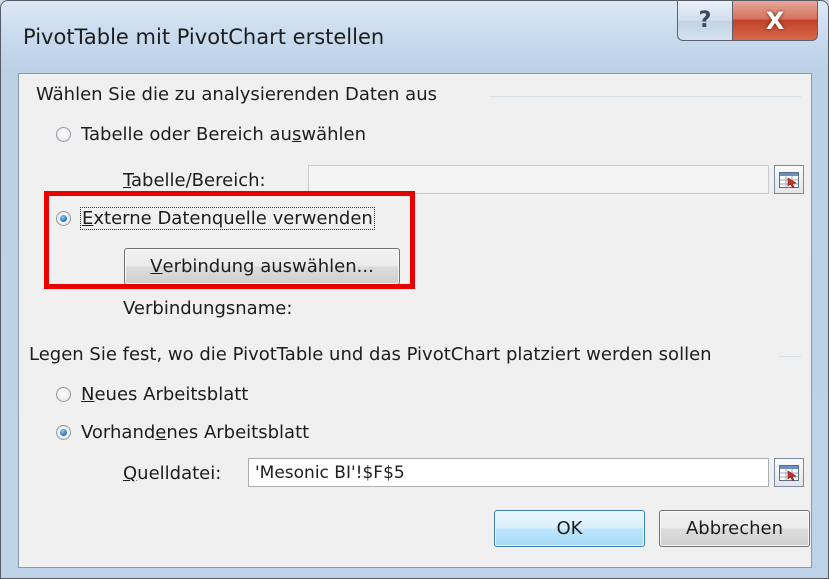  I want to click on title-bar: PivotTable mit PivotChart erstellen ? X, so click(415, 37).